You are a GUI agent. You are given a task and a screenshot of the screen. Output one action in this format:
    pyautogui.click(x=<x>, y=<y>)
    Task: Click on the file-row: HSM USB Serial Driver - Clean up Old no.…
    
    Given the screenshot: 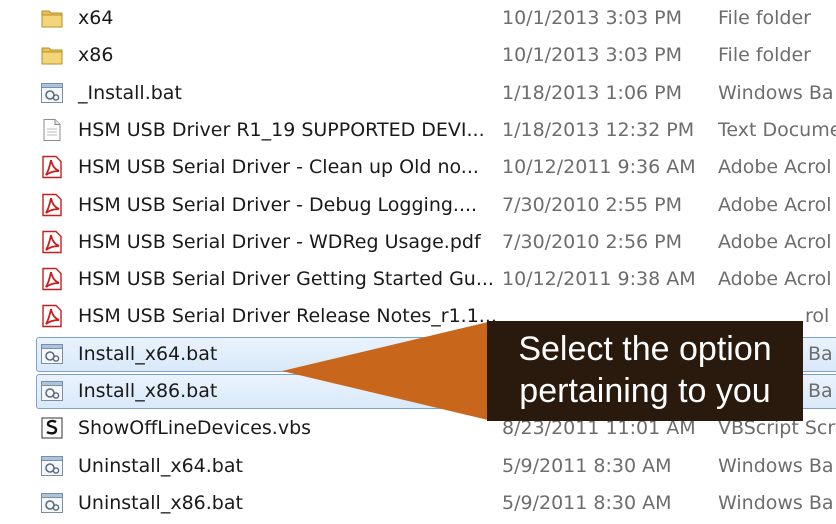 What is the action you would take?
    pyautogui.click(x=418, y=167)
    